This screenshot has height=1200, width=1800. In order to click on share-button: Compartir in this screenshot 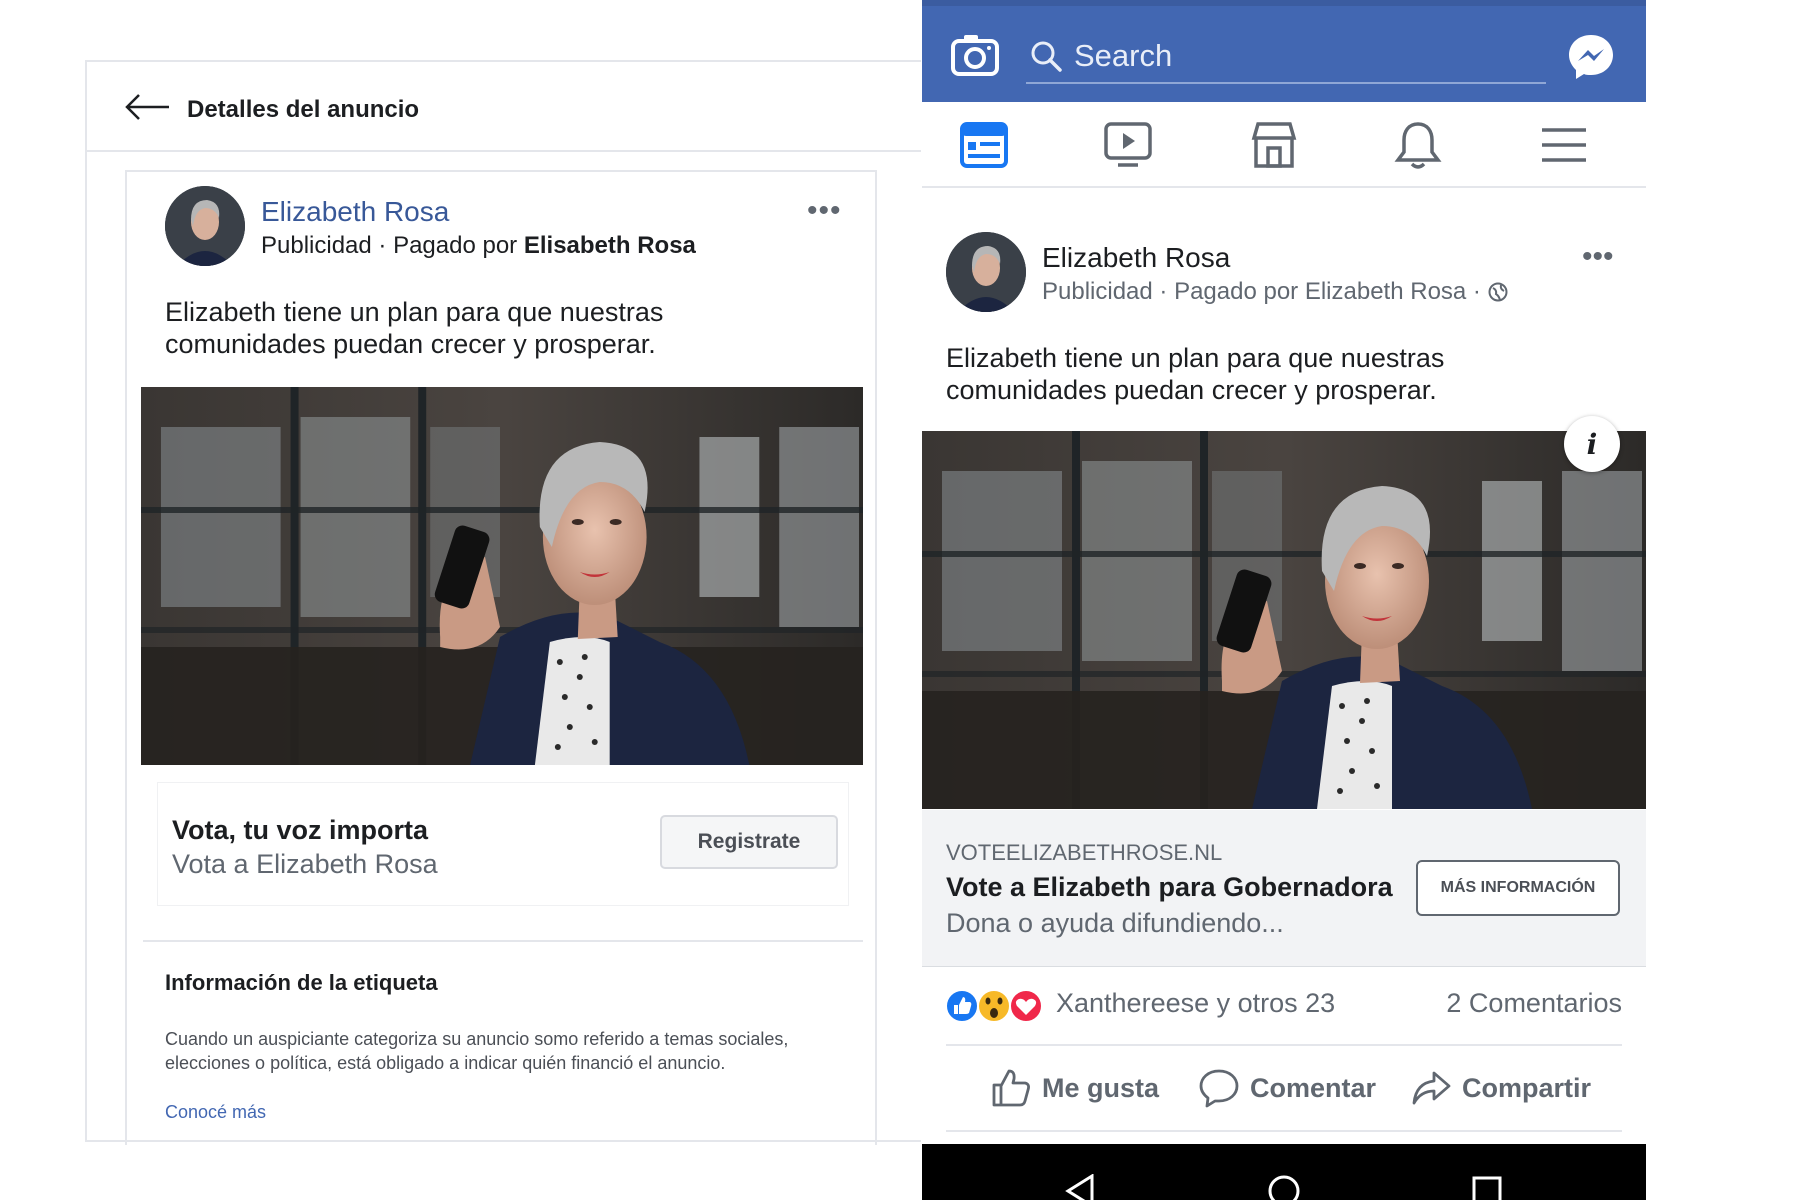, I will do `click(1500, 1088)`.